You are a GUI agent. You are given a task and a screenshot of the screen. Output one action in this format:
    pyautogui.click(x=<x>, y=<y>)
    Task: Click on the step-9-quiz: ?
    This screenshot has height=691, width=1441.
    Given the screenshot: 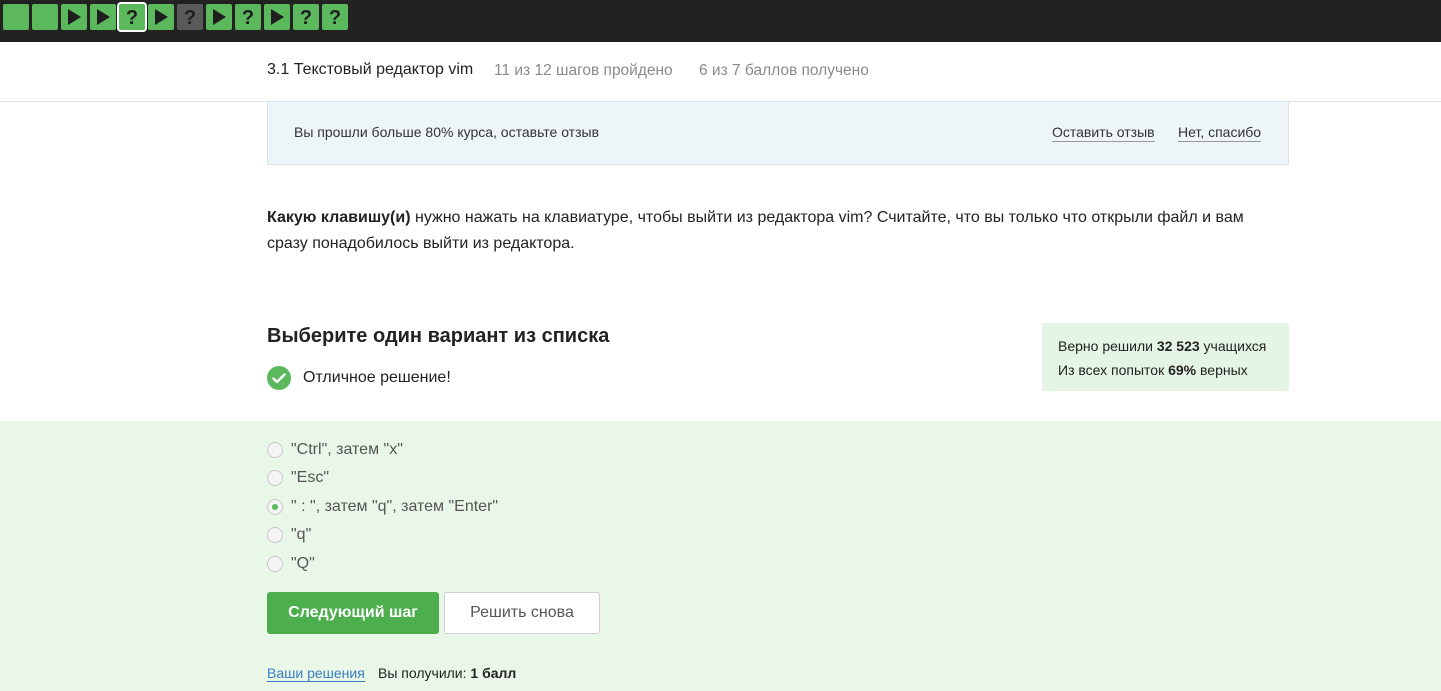 What is the action you would take?
    pyautogui.click(x=248, y=17)
    